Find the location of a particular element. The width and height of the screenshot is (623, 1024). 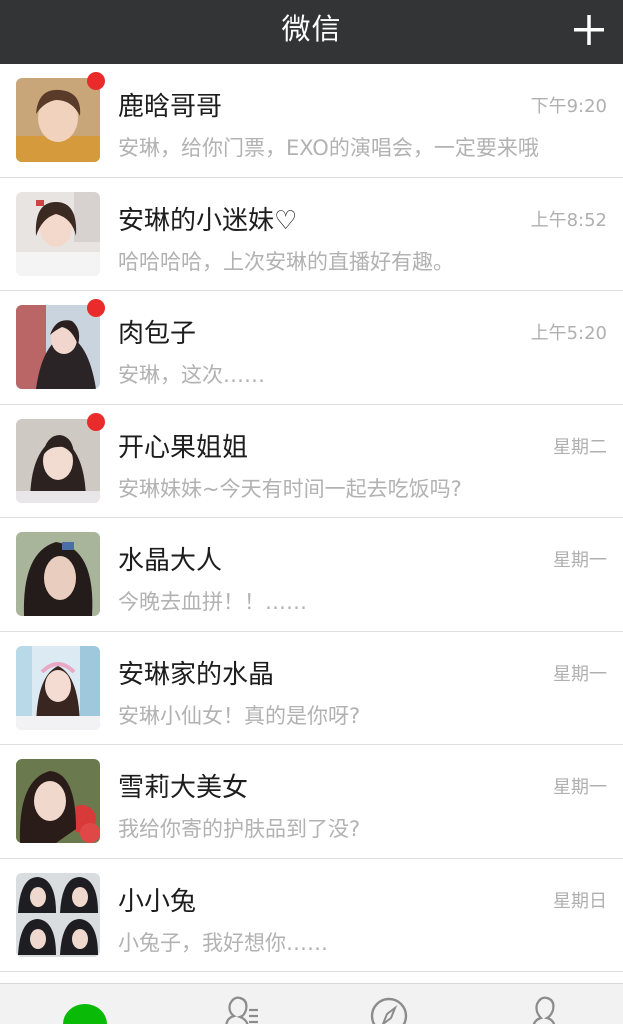

chat-row: 雪莉大美女 星期一 我给你寄的护肤品到了没? is located at coordinates (311, 802).